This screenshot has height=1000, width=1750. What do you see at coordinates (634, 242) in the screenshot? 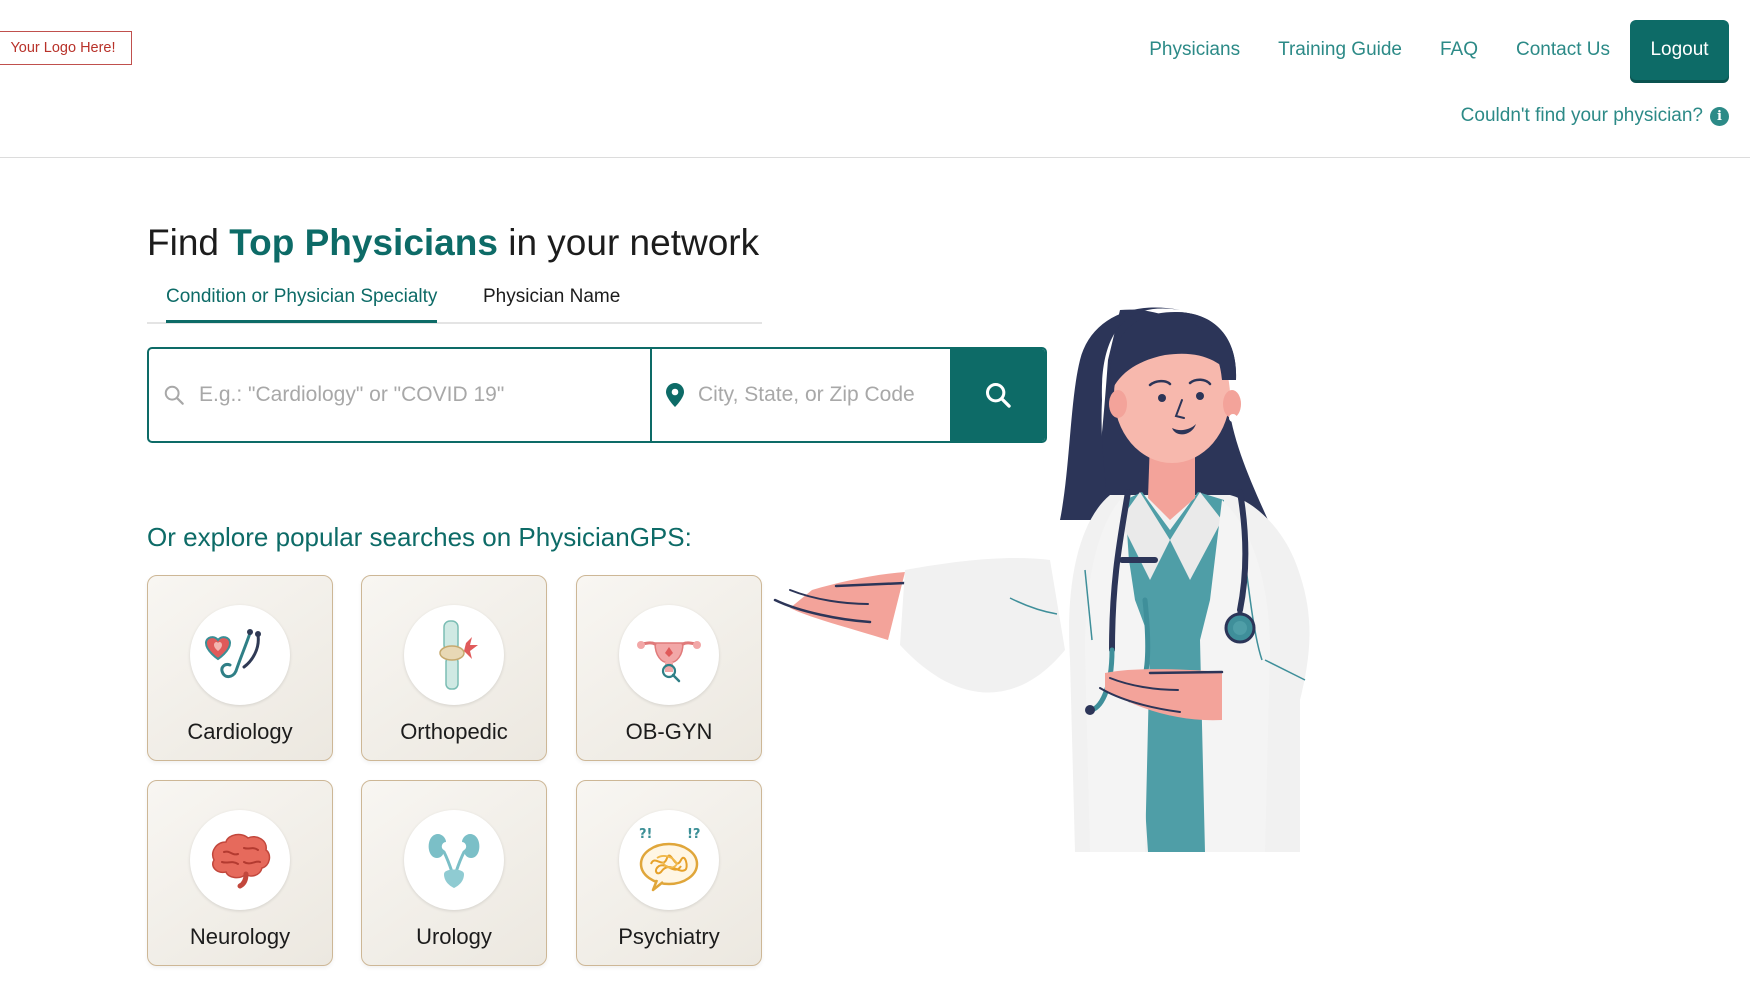
I see `headline-suffix: in your network` at bounding box center [634, 242].